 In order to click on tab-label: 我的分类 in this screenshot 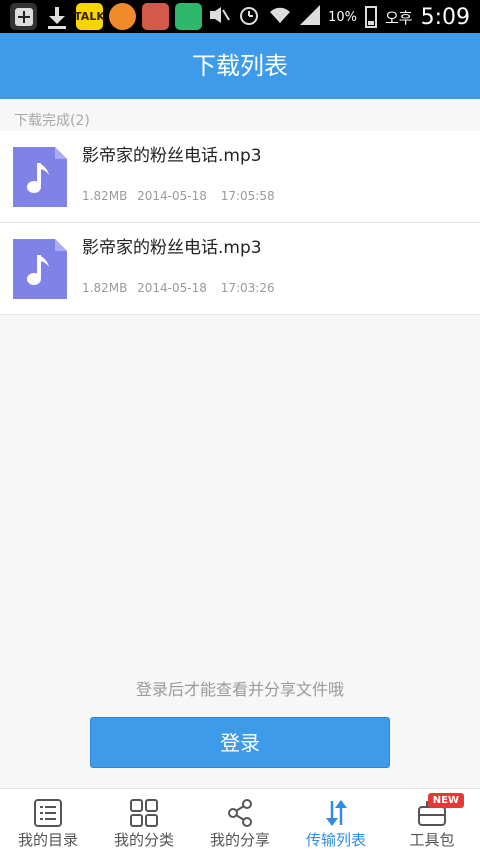, I will do `click(143, 840)`.